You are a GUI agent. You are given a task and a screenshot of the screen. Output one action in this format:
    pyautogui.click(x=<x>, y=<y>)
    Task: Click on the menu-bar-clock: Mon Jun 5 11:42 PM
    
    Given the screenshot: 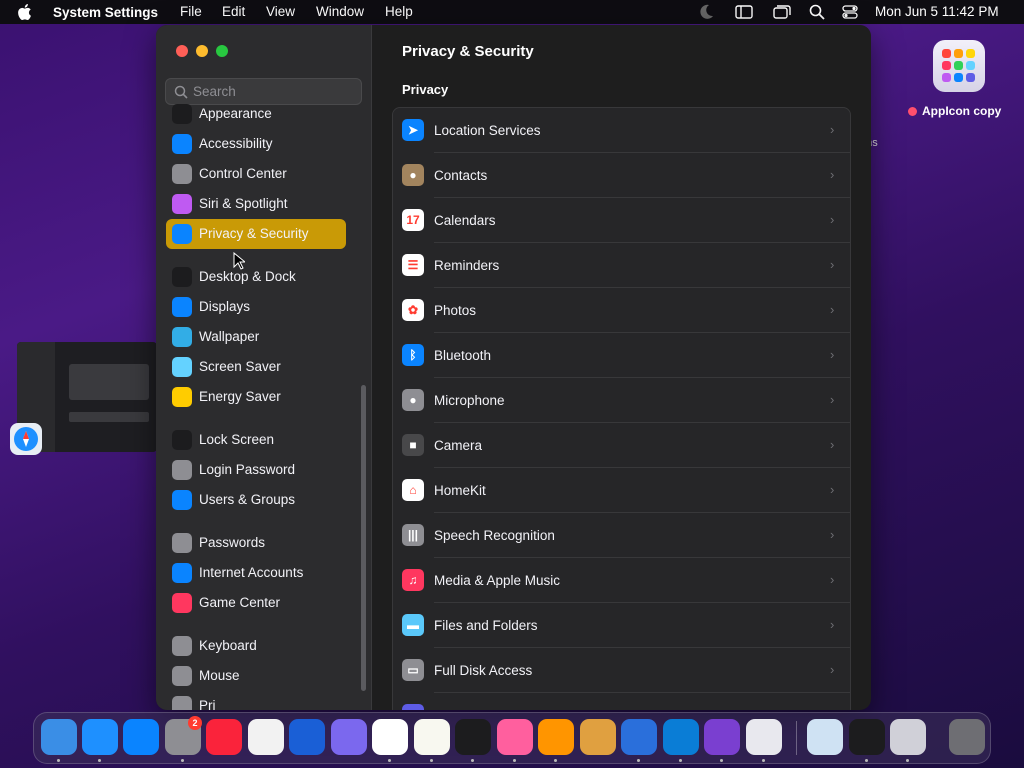 What is the action you would take?
    pyautogui.click(x=937, y=11)
    